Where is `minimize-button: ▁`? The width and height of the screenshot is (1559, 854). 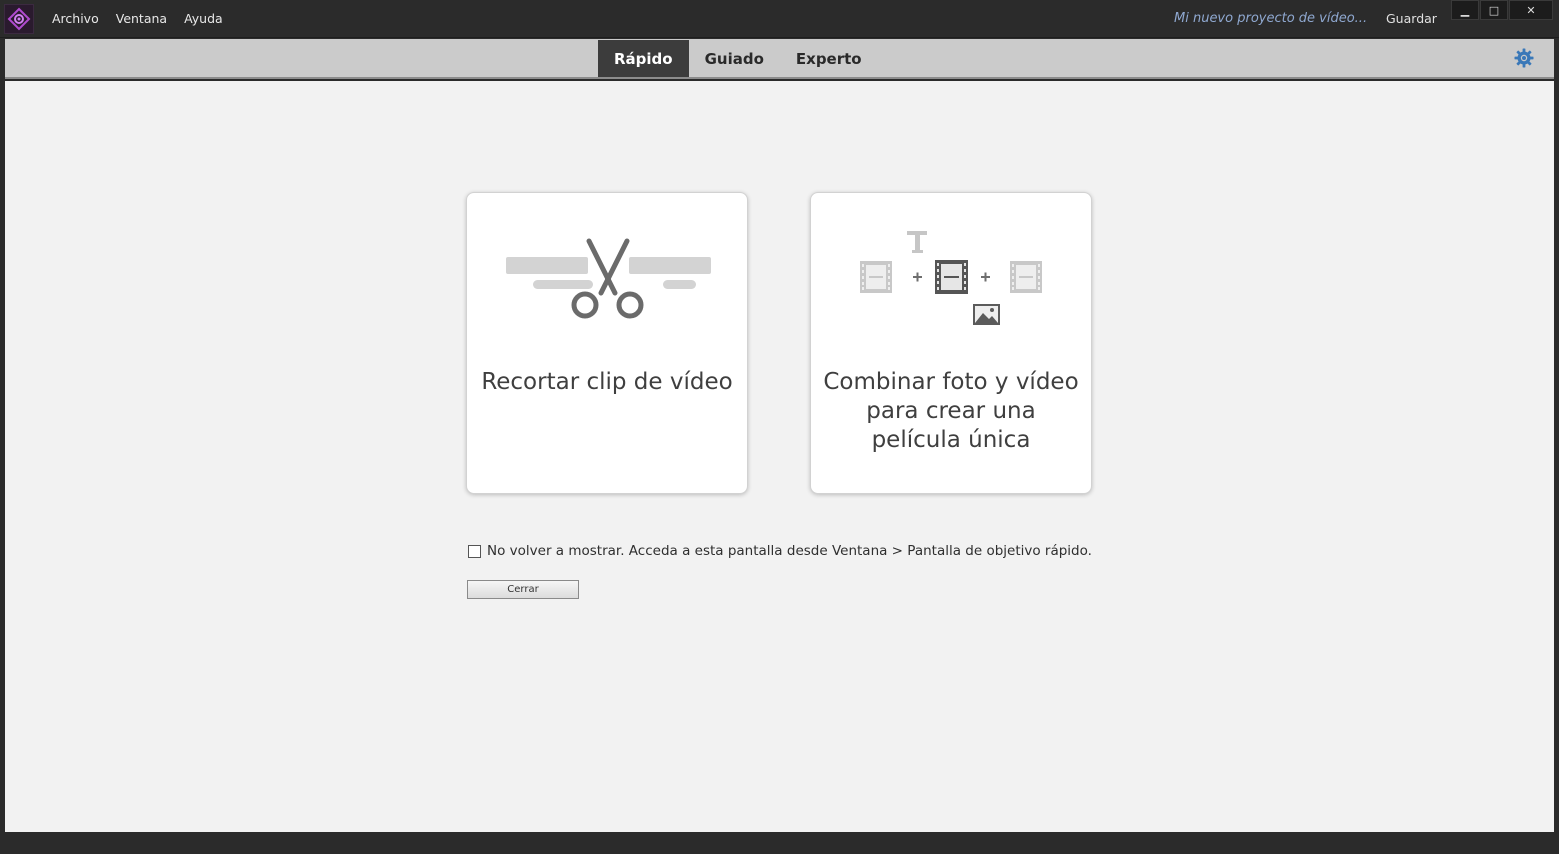
minimize-button: ▁ is located at coordinates (1465, 10).